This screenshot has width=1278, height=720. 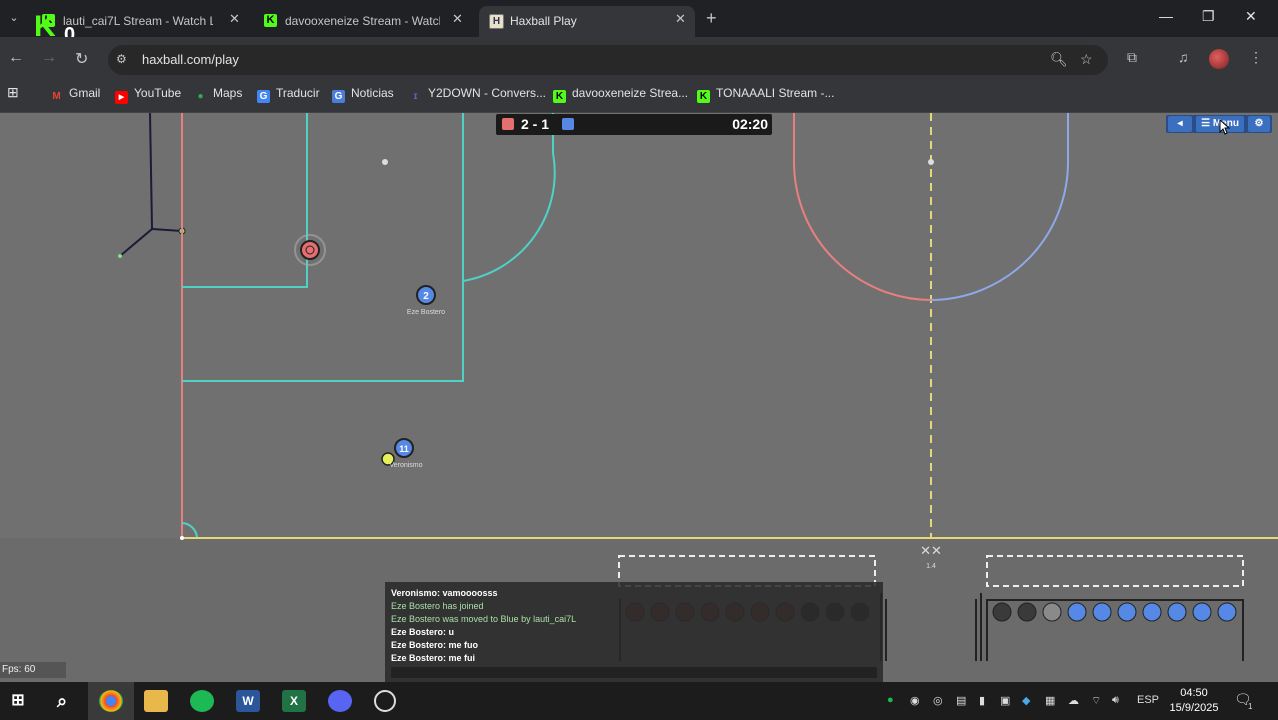 I want to click on bookmark-noticias: G Noticias, so click(x=363, y=94).